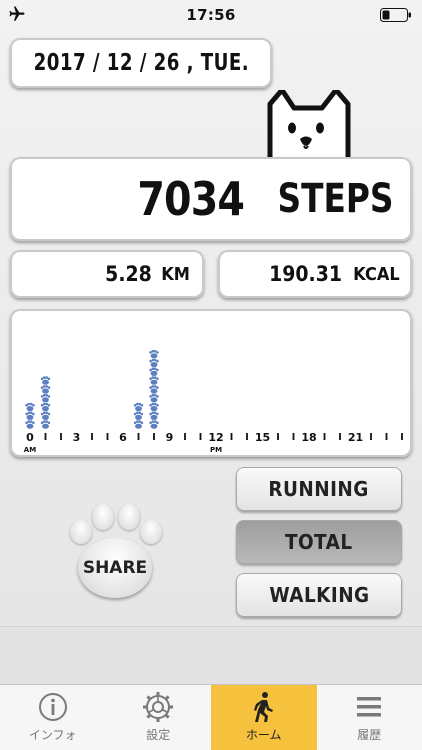  I want to click on walking-button: WALKING, so click(319, 595).